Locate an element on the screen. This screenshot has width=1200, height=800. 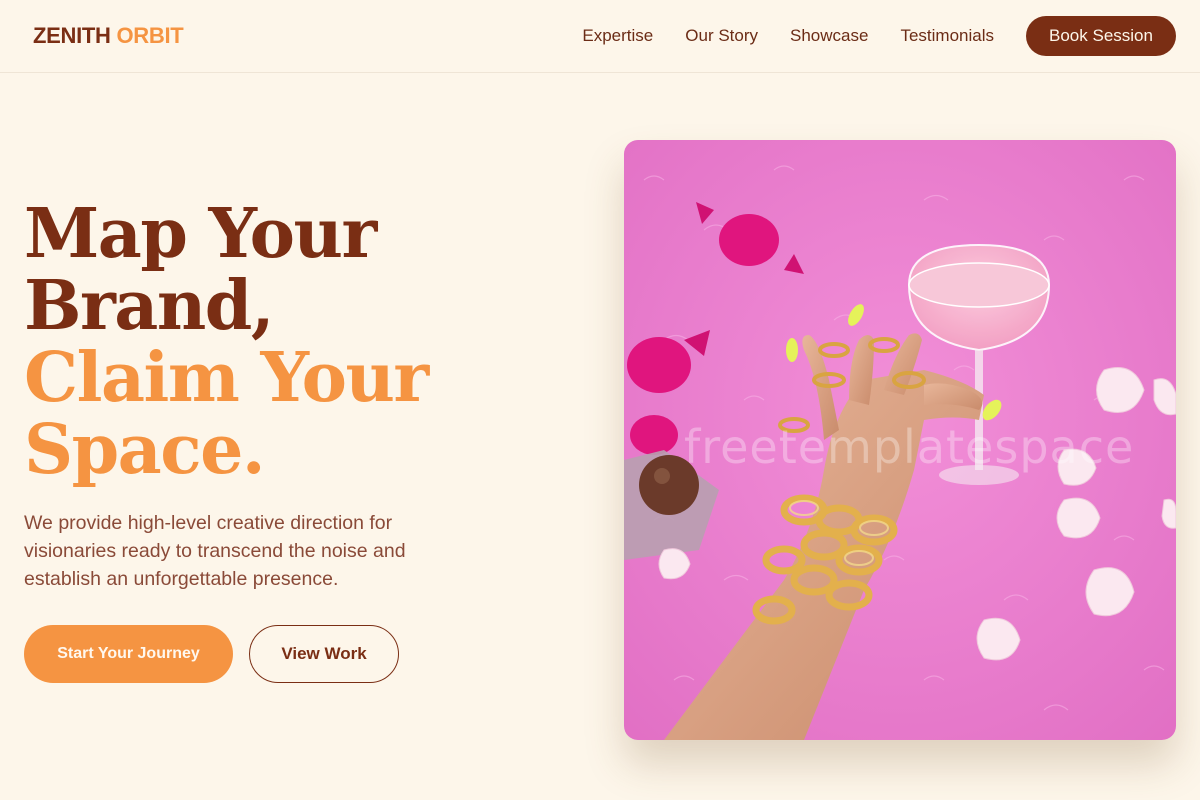
start-journey-button: Start Your Journey is located at coordinates (128, 654).